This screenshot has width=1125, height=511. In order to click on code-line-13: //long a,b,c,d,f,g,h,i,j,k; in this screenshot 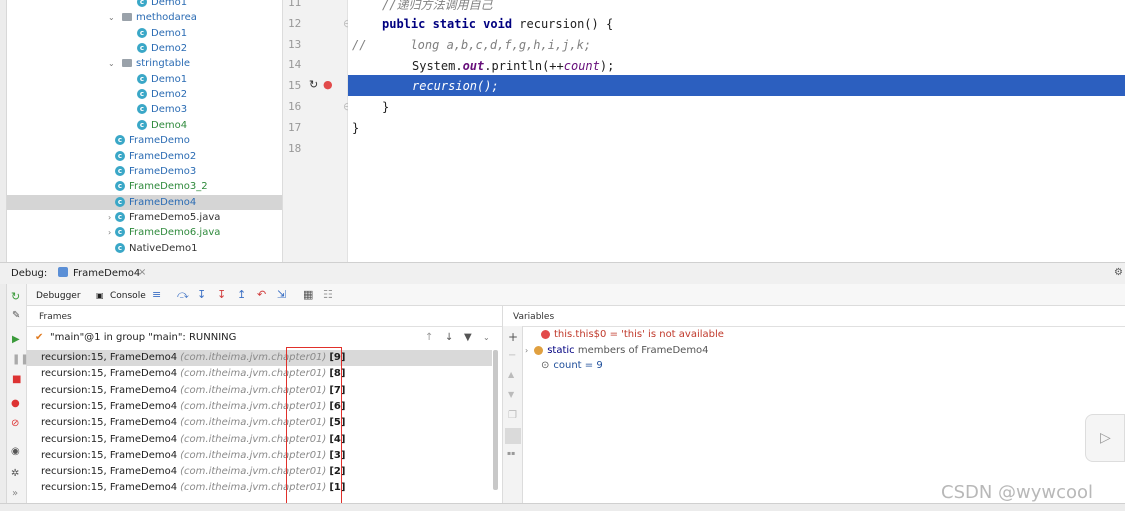, I will do `click(472, 45)`.